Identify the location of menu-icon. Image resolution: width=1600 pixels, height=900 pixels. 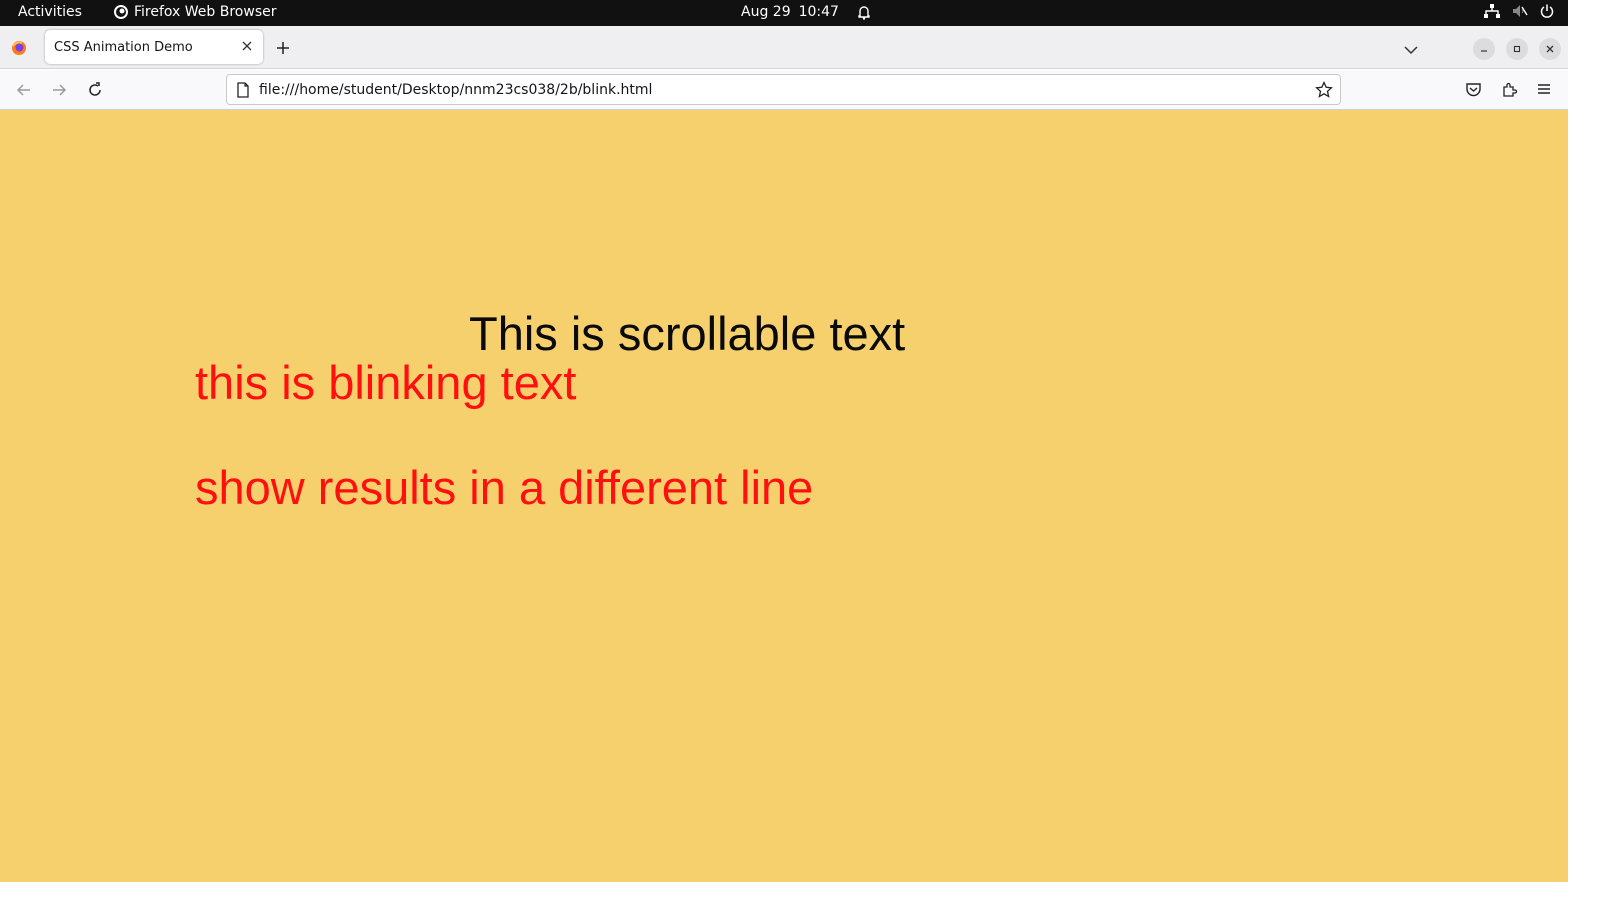
(1544, 91).